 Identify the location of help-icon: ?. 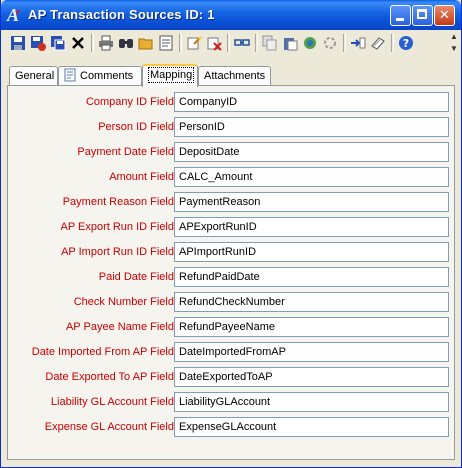
(406, 43).